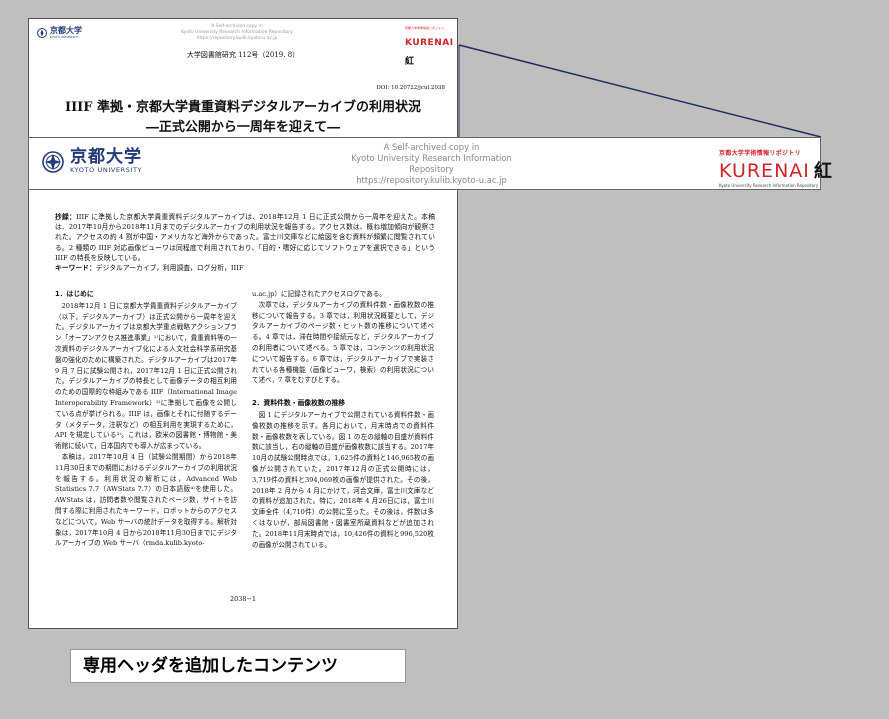  I want to click on abstract-label: 抄録：, so click(66, 217).